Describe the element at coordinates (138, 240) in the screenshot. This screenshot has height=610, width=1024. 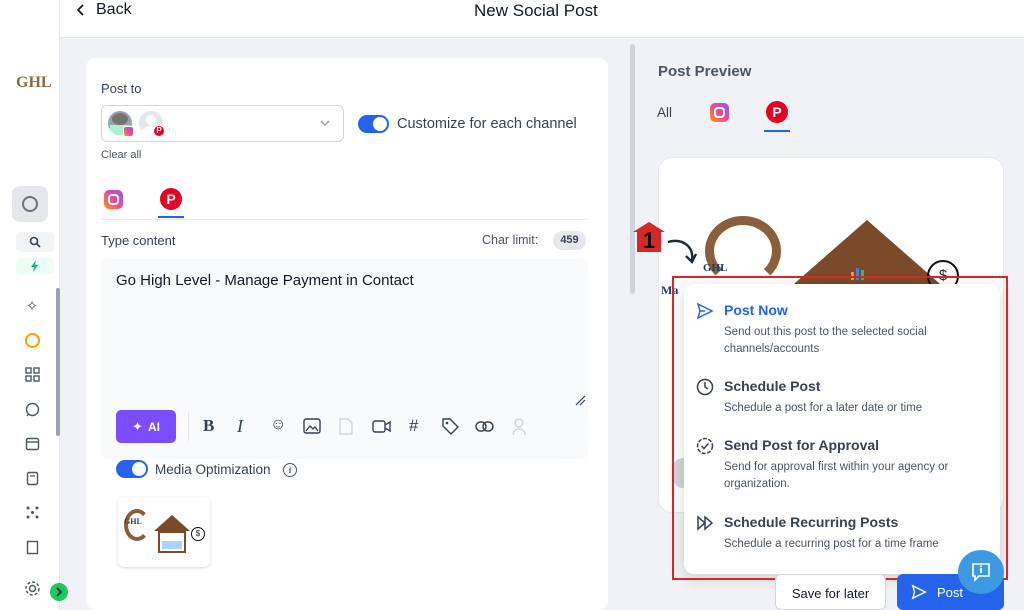
I see `type-content-label: Type content` at that location.